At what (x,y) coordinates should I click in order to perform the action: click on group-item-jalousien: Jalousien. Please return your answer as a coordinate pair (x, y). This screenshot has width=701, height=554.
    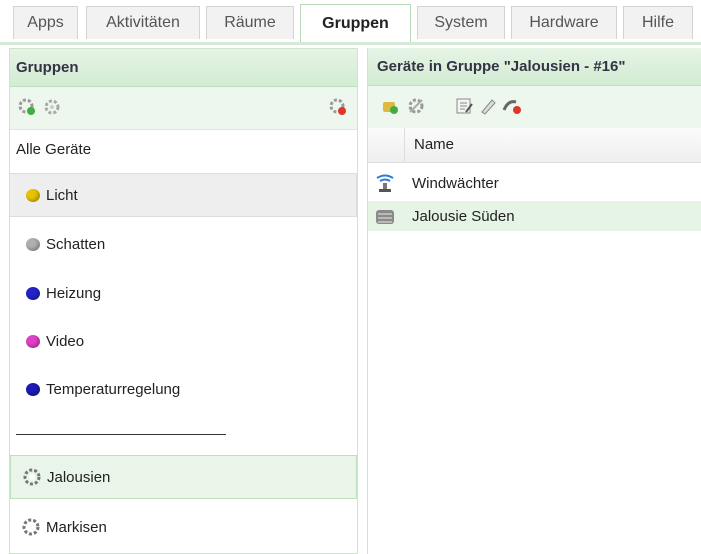
    Looking at the image, I should click on (183, 477).